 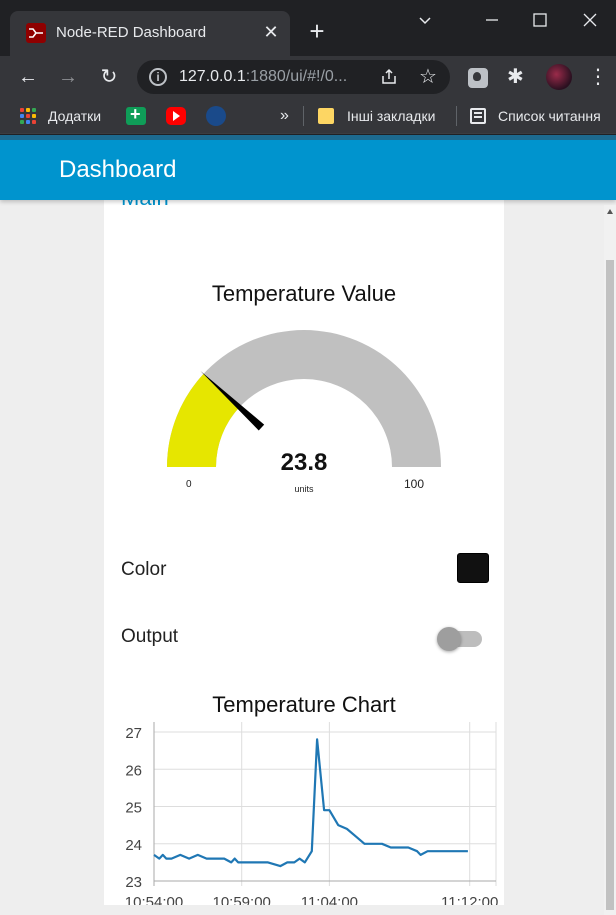 I want to click on chart-y-tick-label: 25, so click(x=133, y=808).